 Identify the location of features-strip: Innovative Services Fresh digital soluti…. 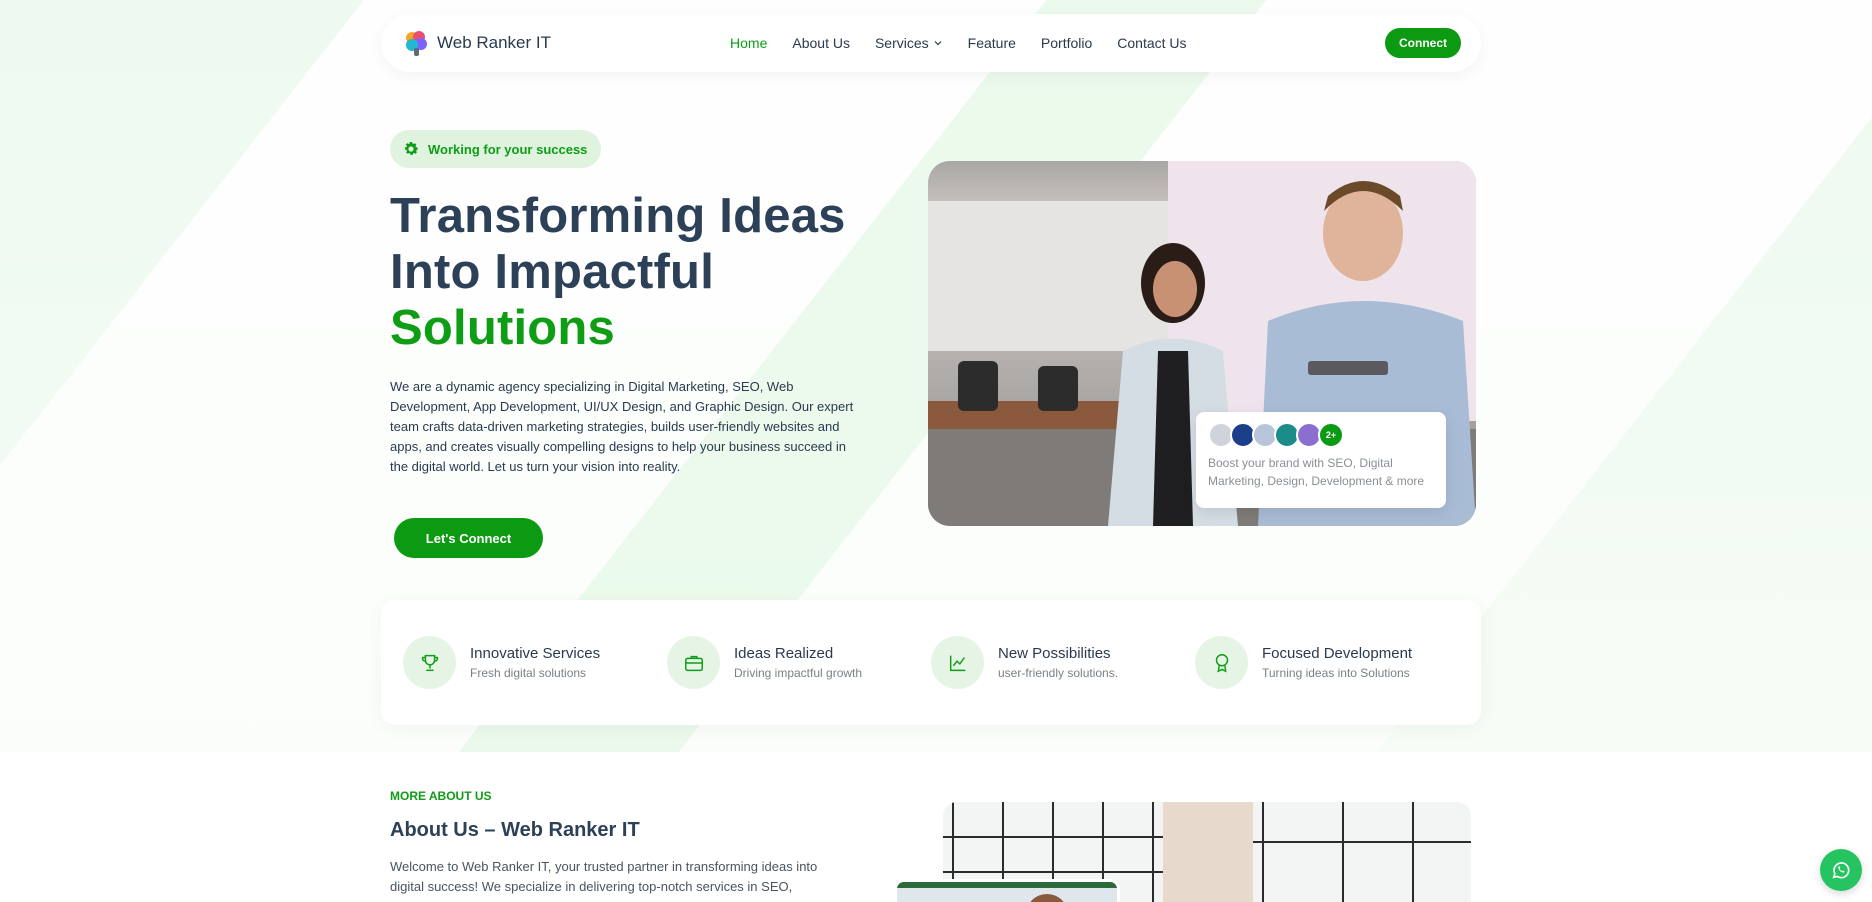
(931, 662).